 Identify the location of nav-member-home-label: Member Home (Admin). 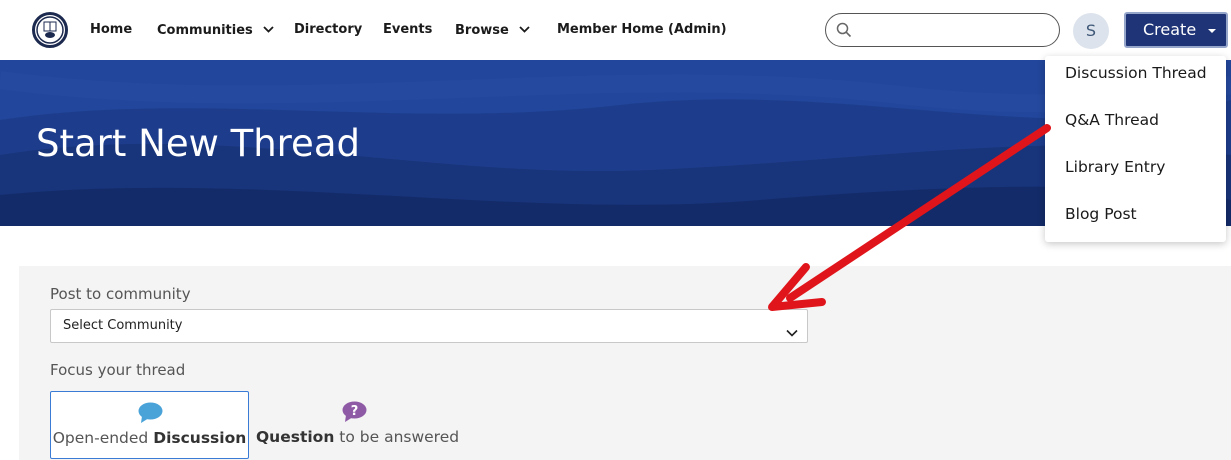
(642, 29).